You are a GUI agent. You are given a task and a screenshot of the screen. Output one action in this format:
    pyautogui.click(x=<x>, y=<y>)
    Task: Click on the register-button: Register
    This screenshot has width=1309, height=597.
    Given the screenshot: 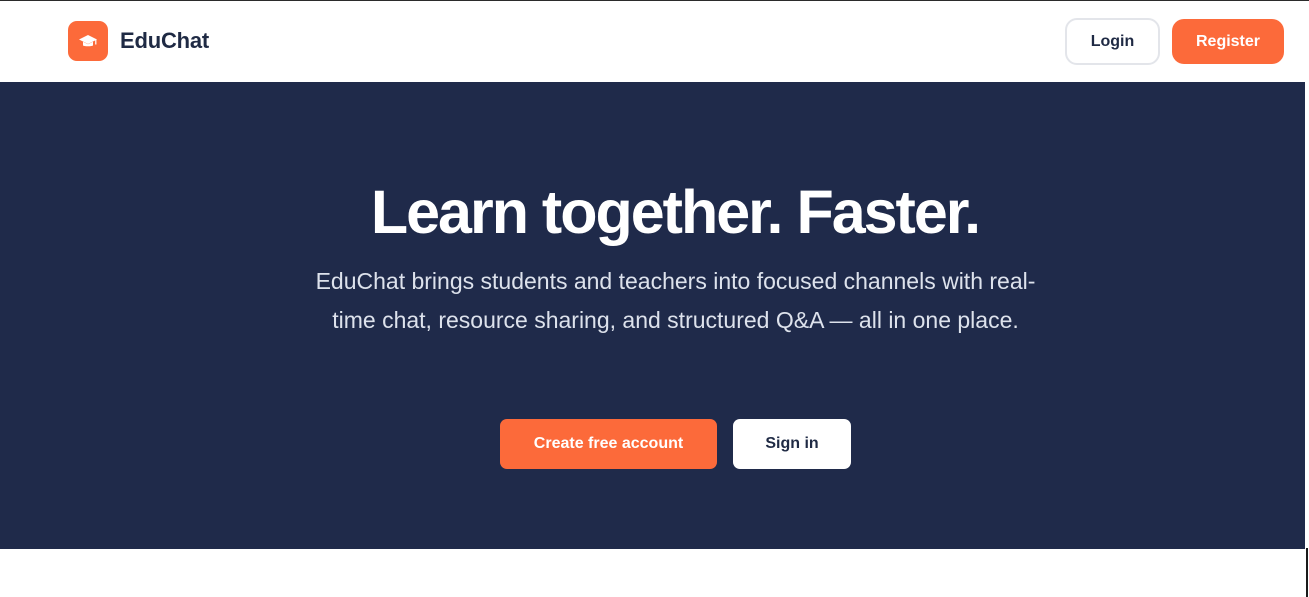 What is the action you would take?
    pyautogui.click(x=1228, y=41)
    